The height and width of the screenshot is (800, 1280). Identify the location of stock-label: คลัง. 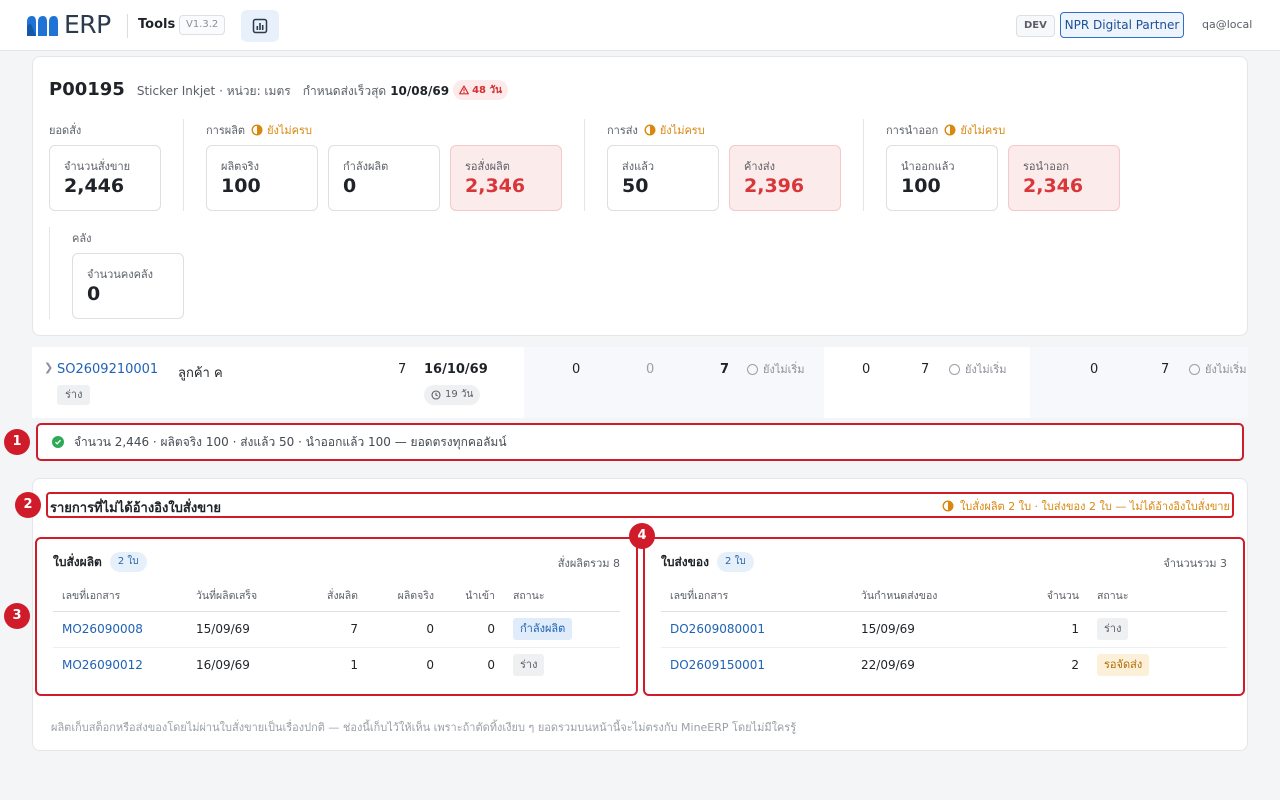
(82, 238).